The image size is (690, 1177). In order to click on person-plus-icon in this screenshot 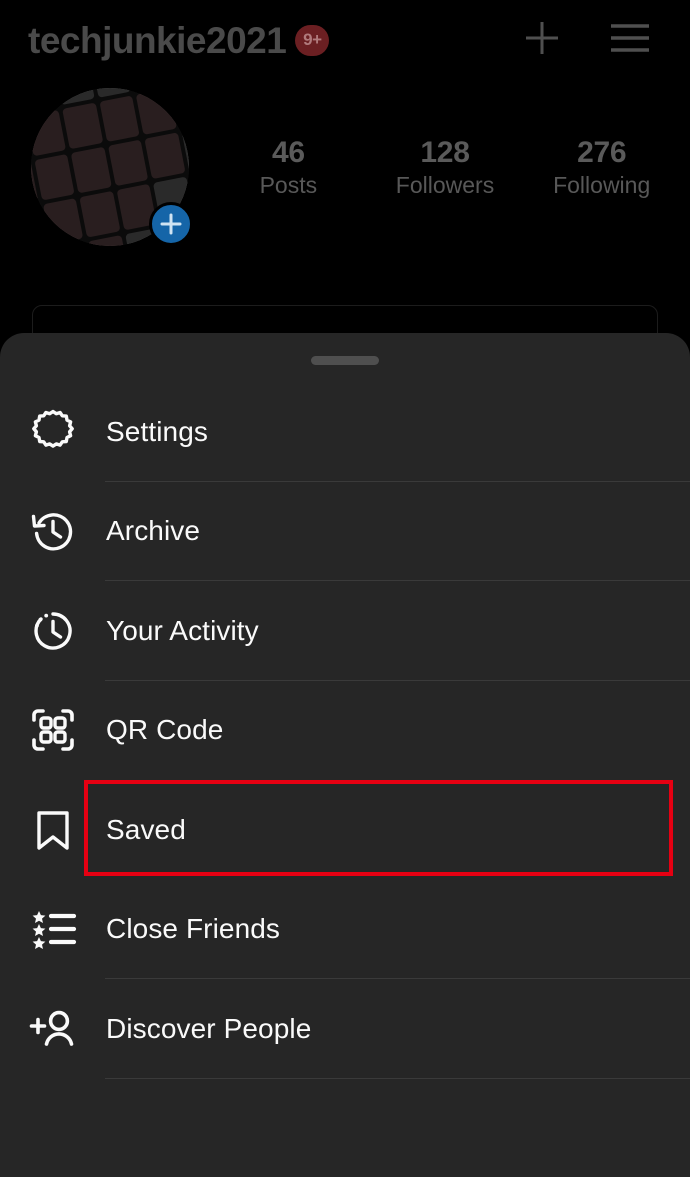, I will do `click(53, 1029)`.